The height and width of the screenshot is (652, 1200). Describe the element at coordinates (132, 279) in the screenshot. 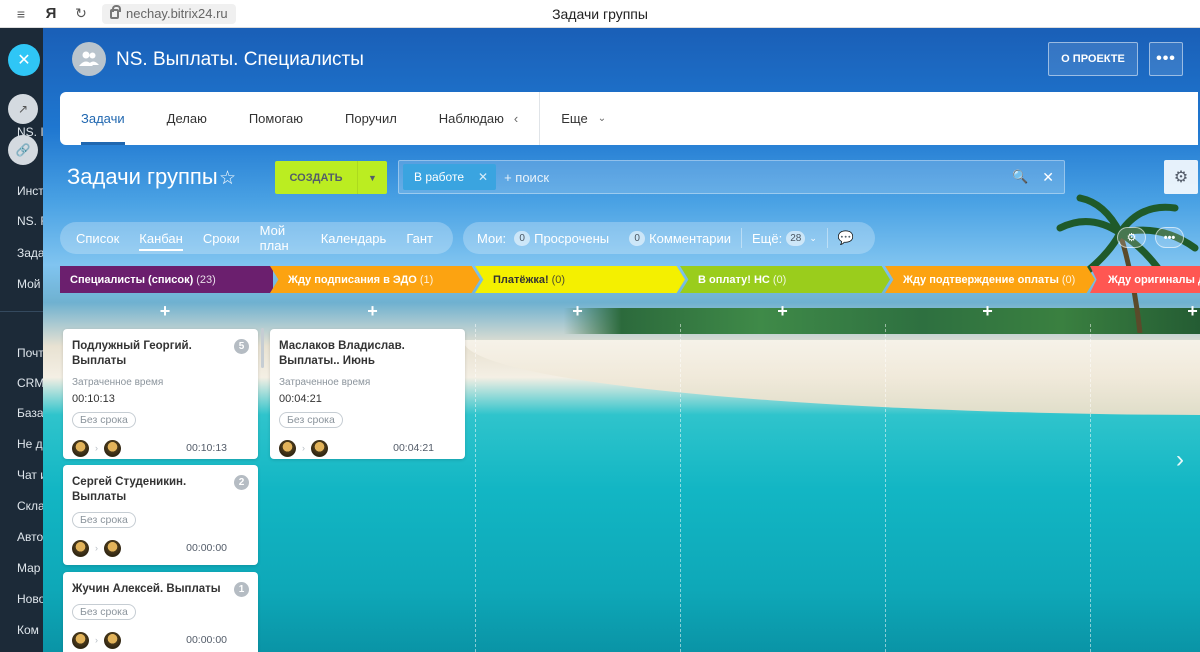

I see `column-title: Специалисты (список)` at that location.